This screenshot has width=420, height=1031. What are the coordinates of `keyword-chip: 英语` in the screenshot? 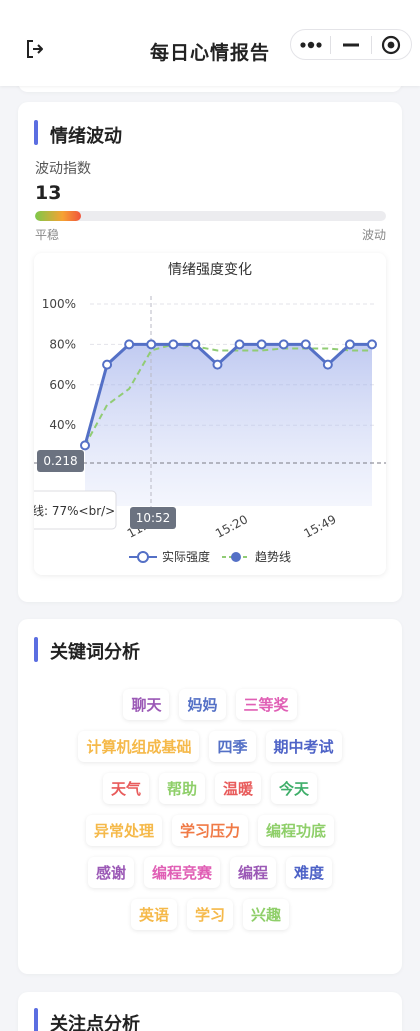 It's located at (153, 914).